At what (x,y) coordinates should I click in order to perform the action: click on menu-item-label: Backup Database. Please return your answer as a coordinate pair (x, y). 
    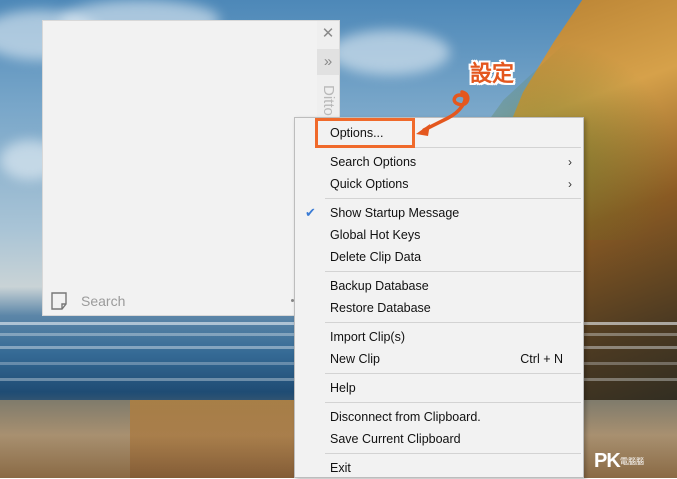
    Looking at the image, I should click on (379, 286).